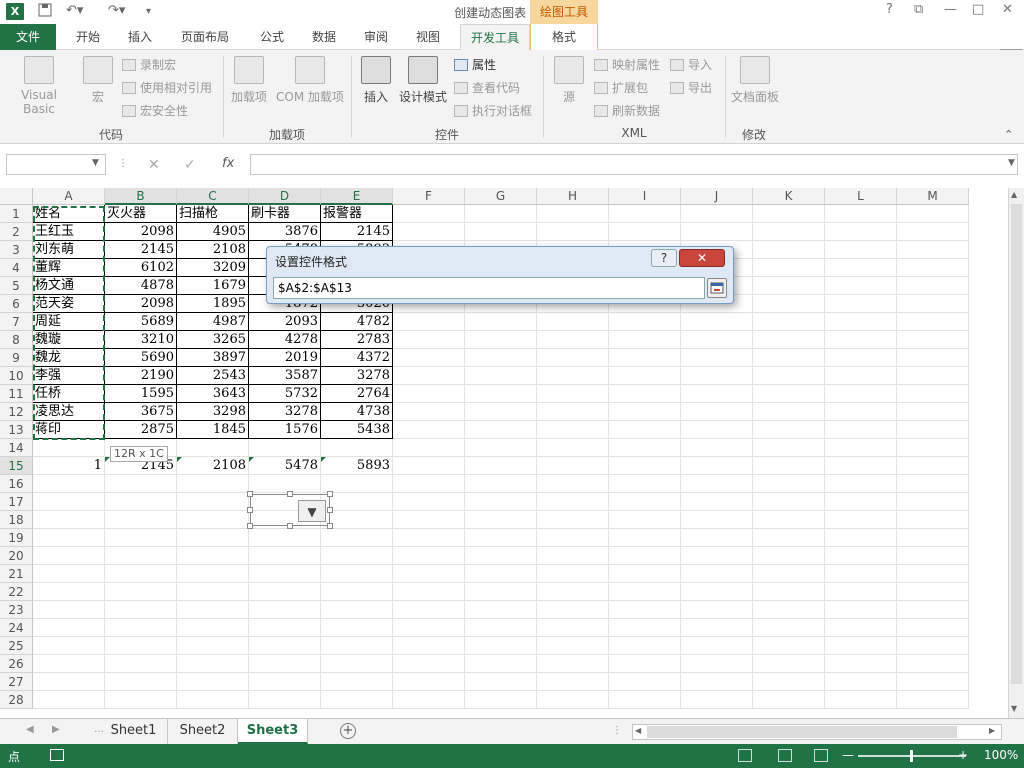  I want to click on cell-i13, so click(645, 430).